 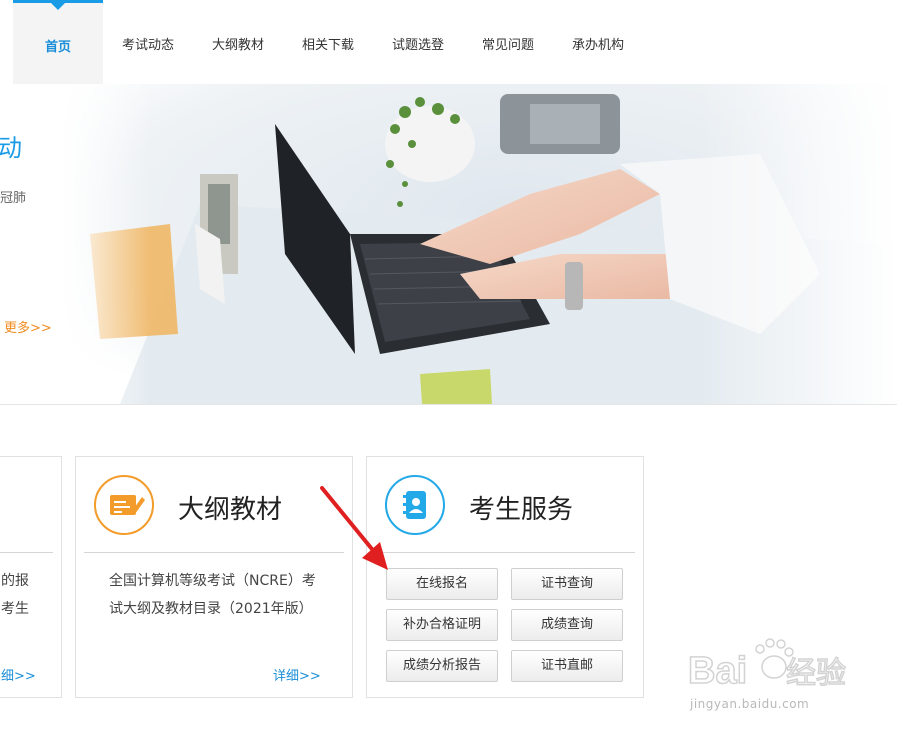 I want to click on score-report-button: 成绩分析报告, so click(x=442, y=666).